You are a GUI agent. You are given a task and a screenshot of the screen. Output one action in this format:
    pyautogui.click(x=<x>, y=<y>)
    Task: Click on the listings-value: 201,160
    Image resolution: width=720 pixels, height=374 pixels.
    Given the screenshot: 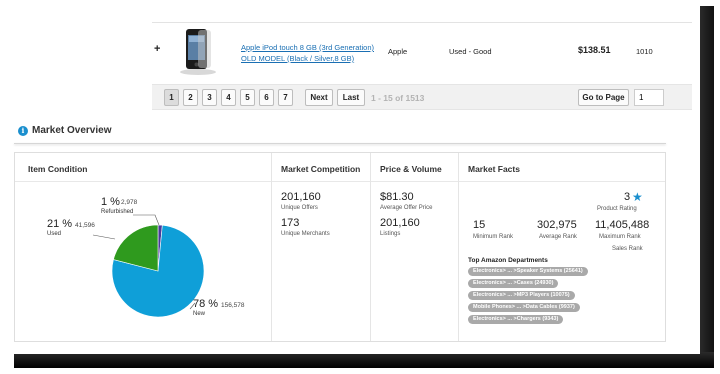 What is the action you would take?
    pyautogui.click(x=400, y=223)
    